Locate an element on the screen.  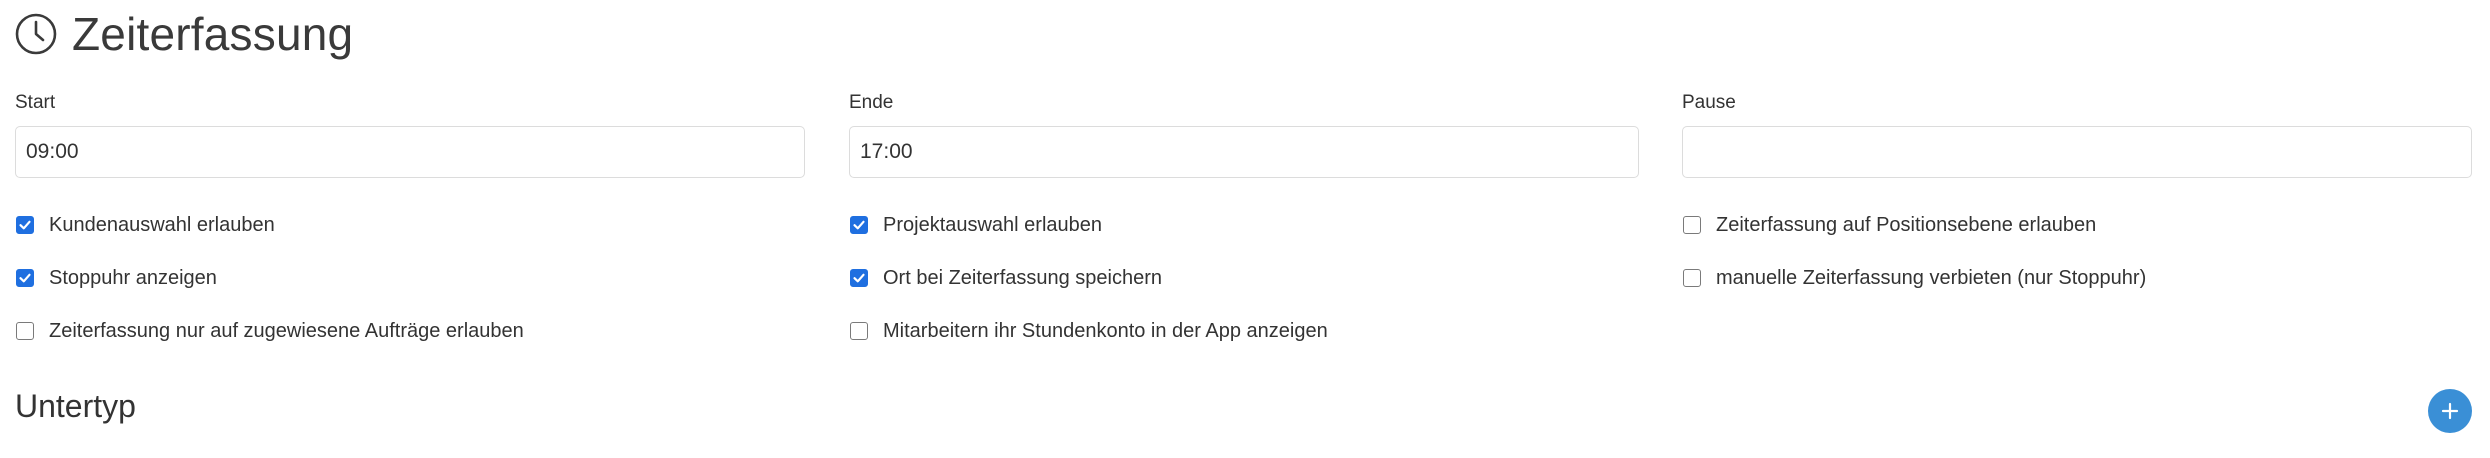
pause-label: Pause is located at coordinates (1709, 102).